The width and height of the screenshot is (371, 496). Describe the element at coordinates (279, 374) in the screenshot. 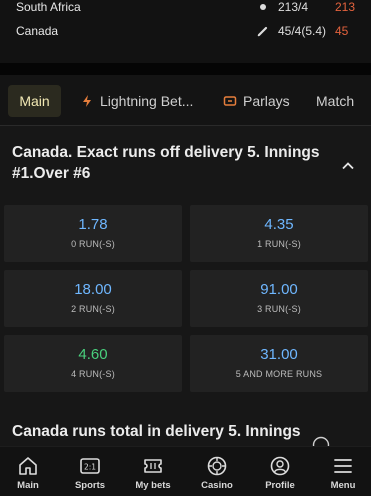

I see `odds-label: 5 AND MORE RUNS` at that location.